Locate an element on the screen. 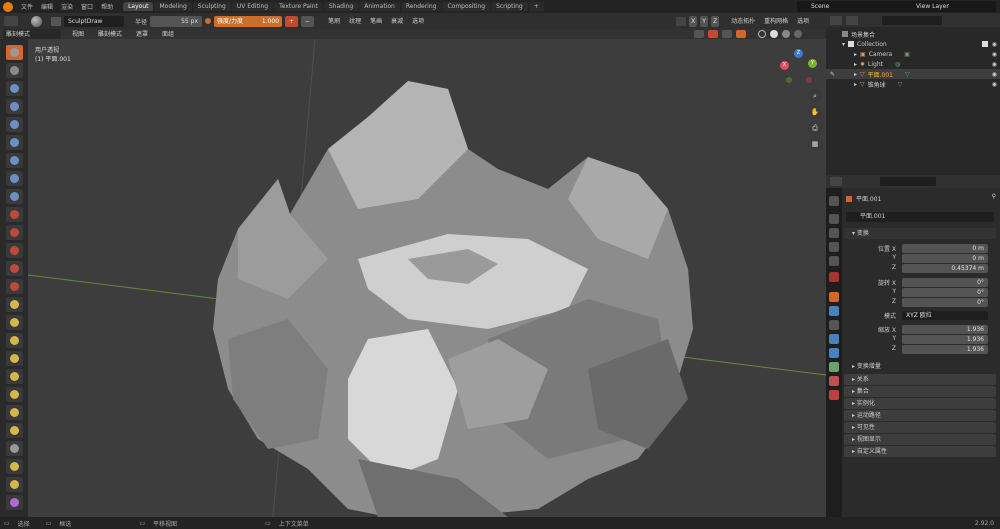  editor-type-icon is located at coordinates (11, 21).